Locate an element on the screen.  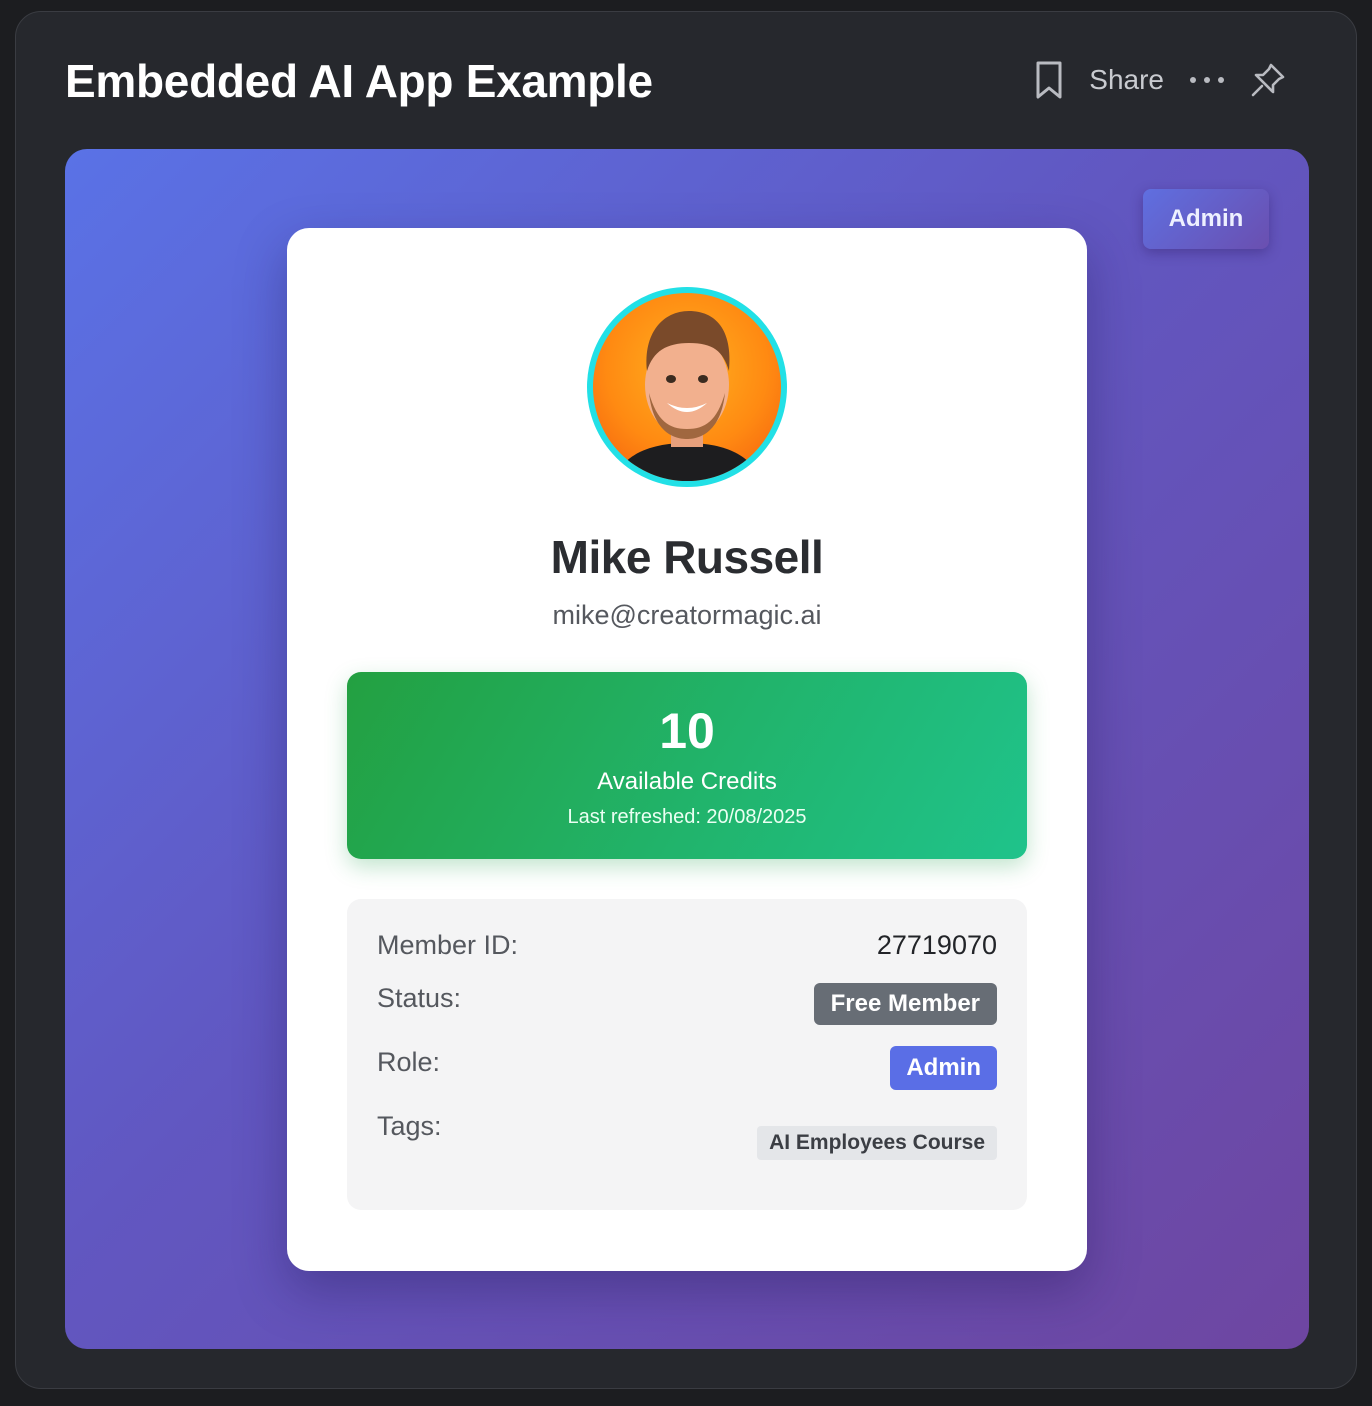
tag-chip: AI Employees Course is located at coordinates (877, 1143).